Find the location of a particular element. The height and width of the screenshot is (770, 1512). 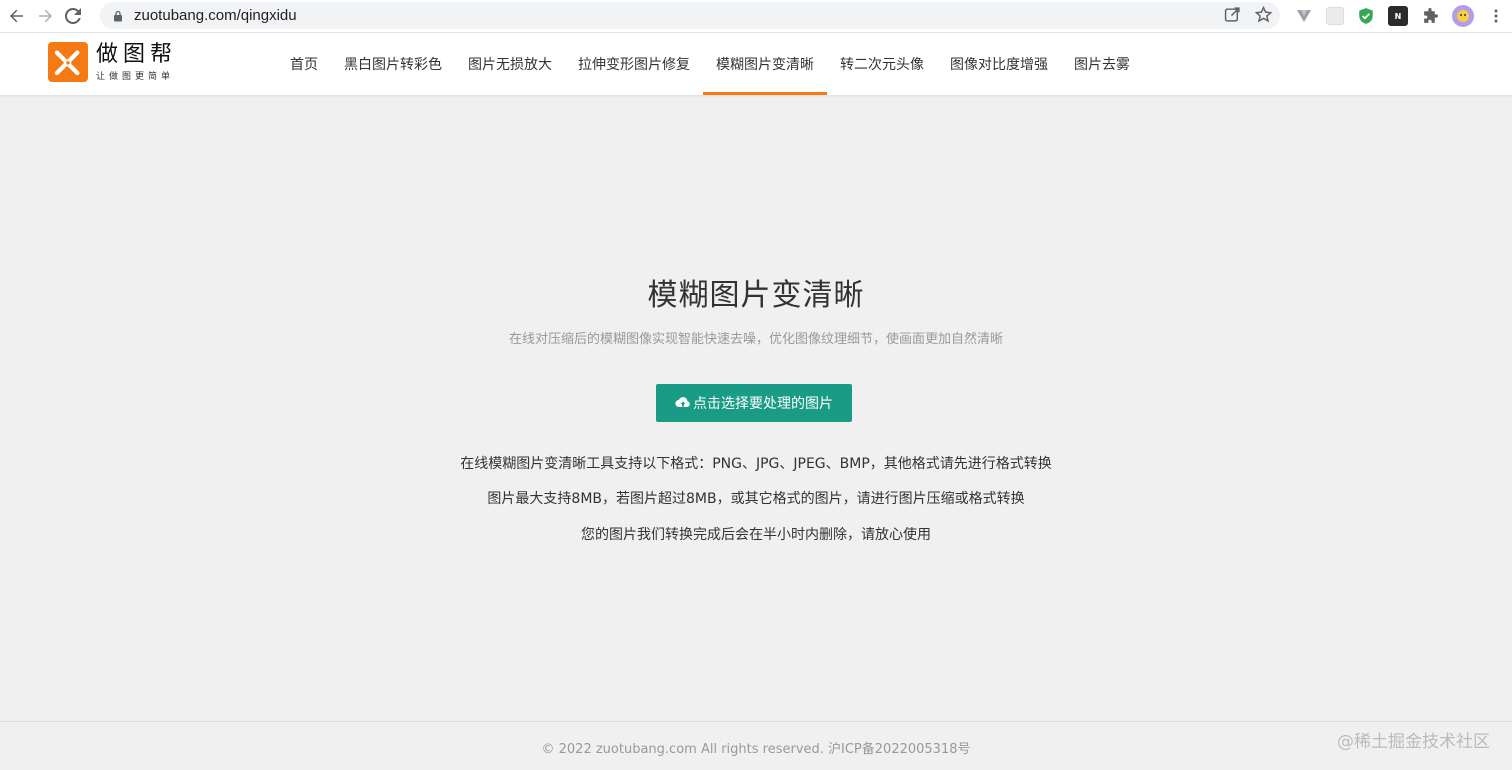

logo-title: 做图帮 is located at coordinates (137, 54).